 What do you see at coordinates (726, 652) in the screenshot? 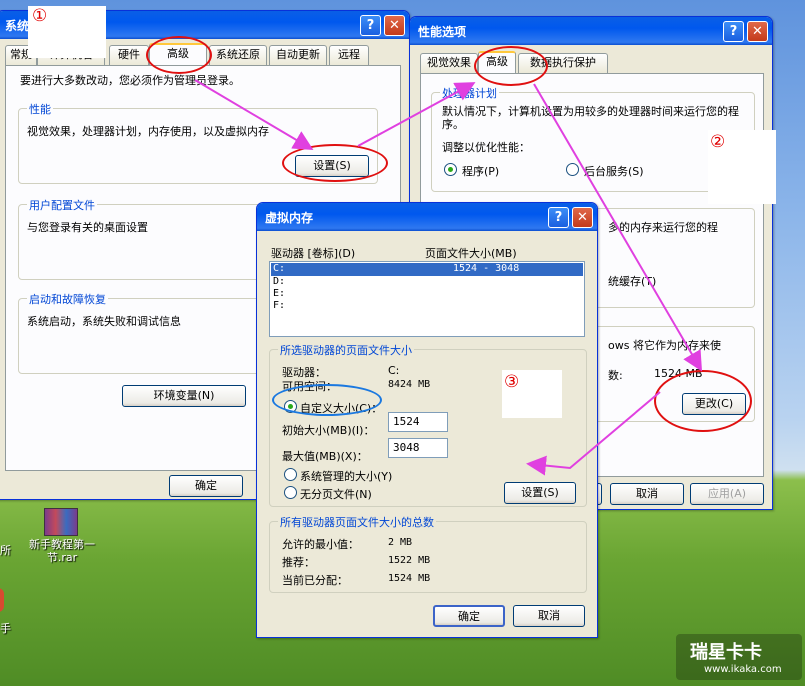
I see `watermark-brand: 瑞星卡卡` at bounding box center [726, 652].